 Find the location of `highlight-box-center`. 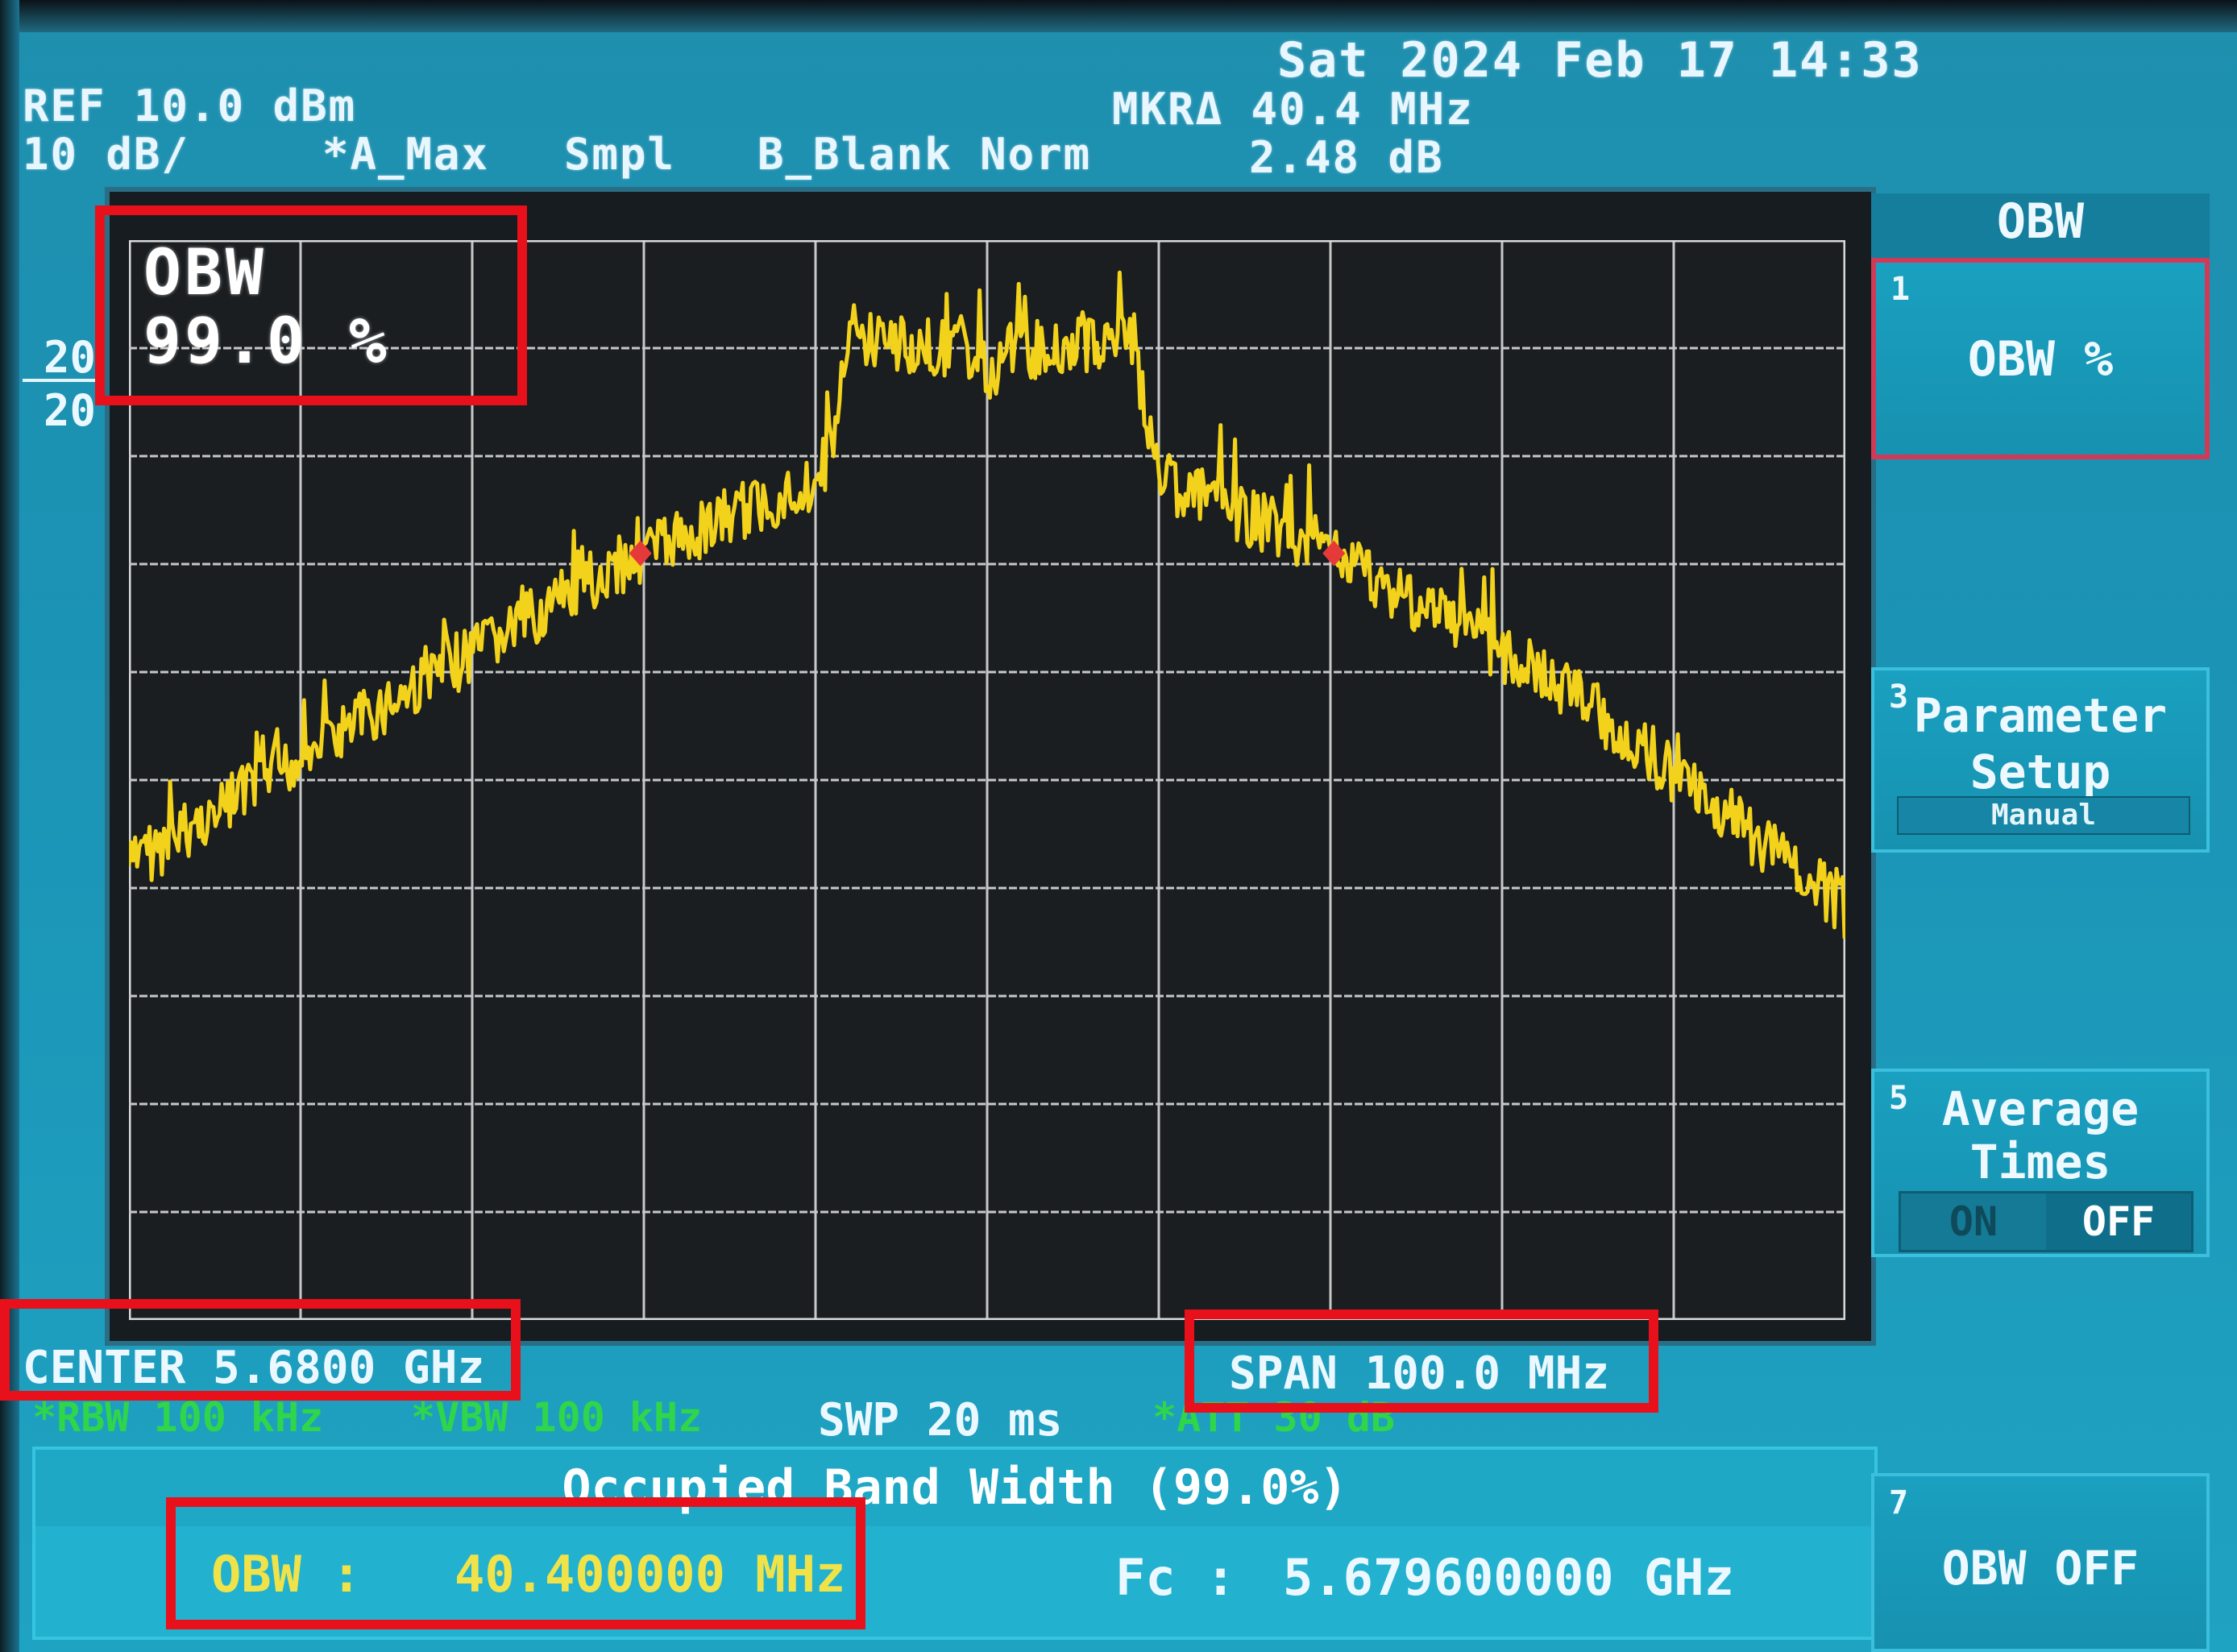

highlight-box-center is located at coordinates (260, 1350).